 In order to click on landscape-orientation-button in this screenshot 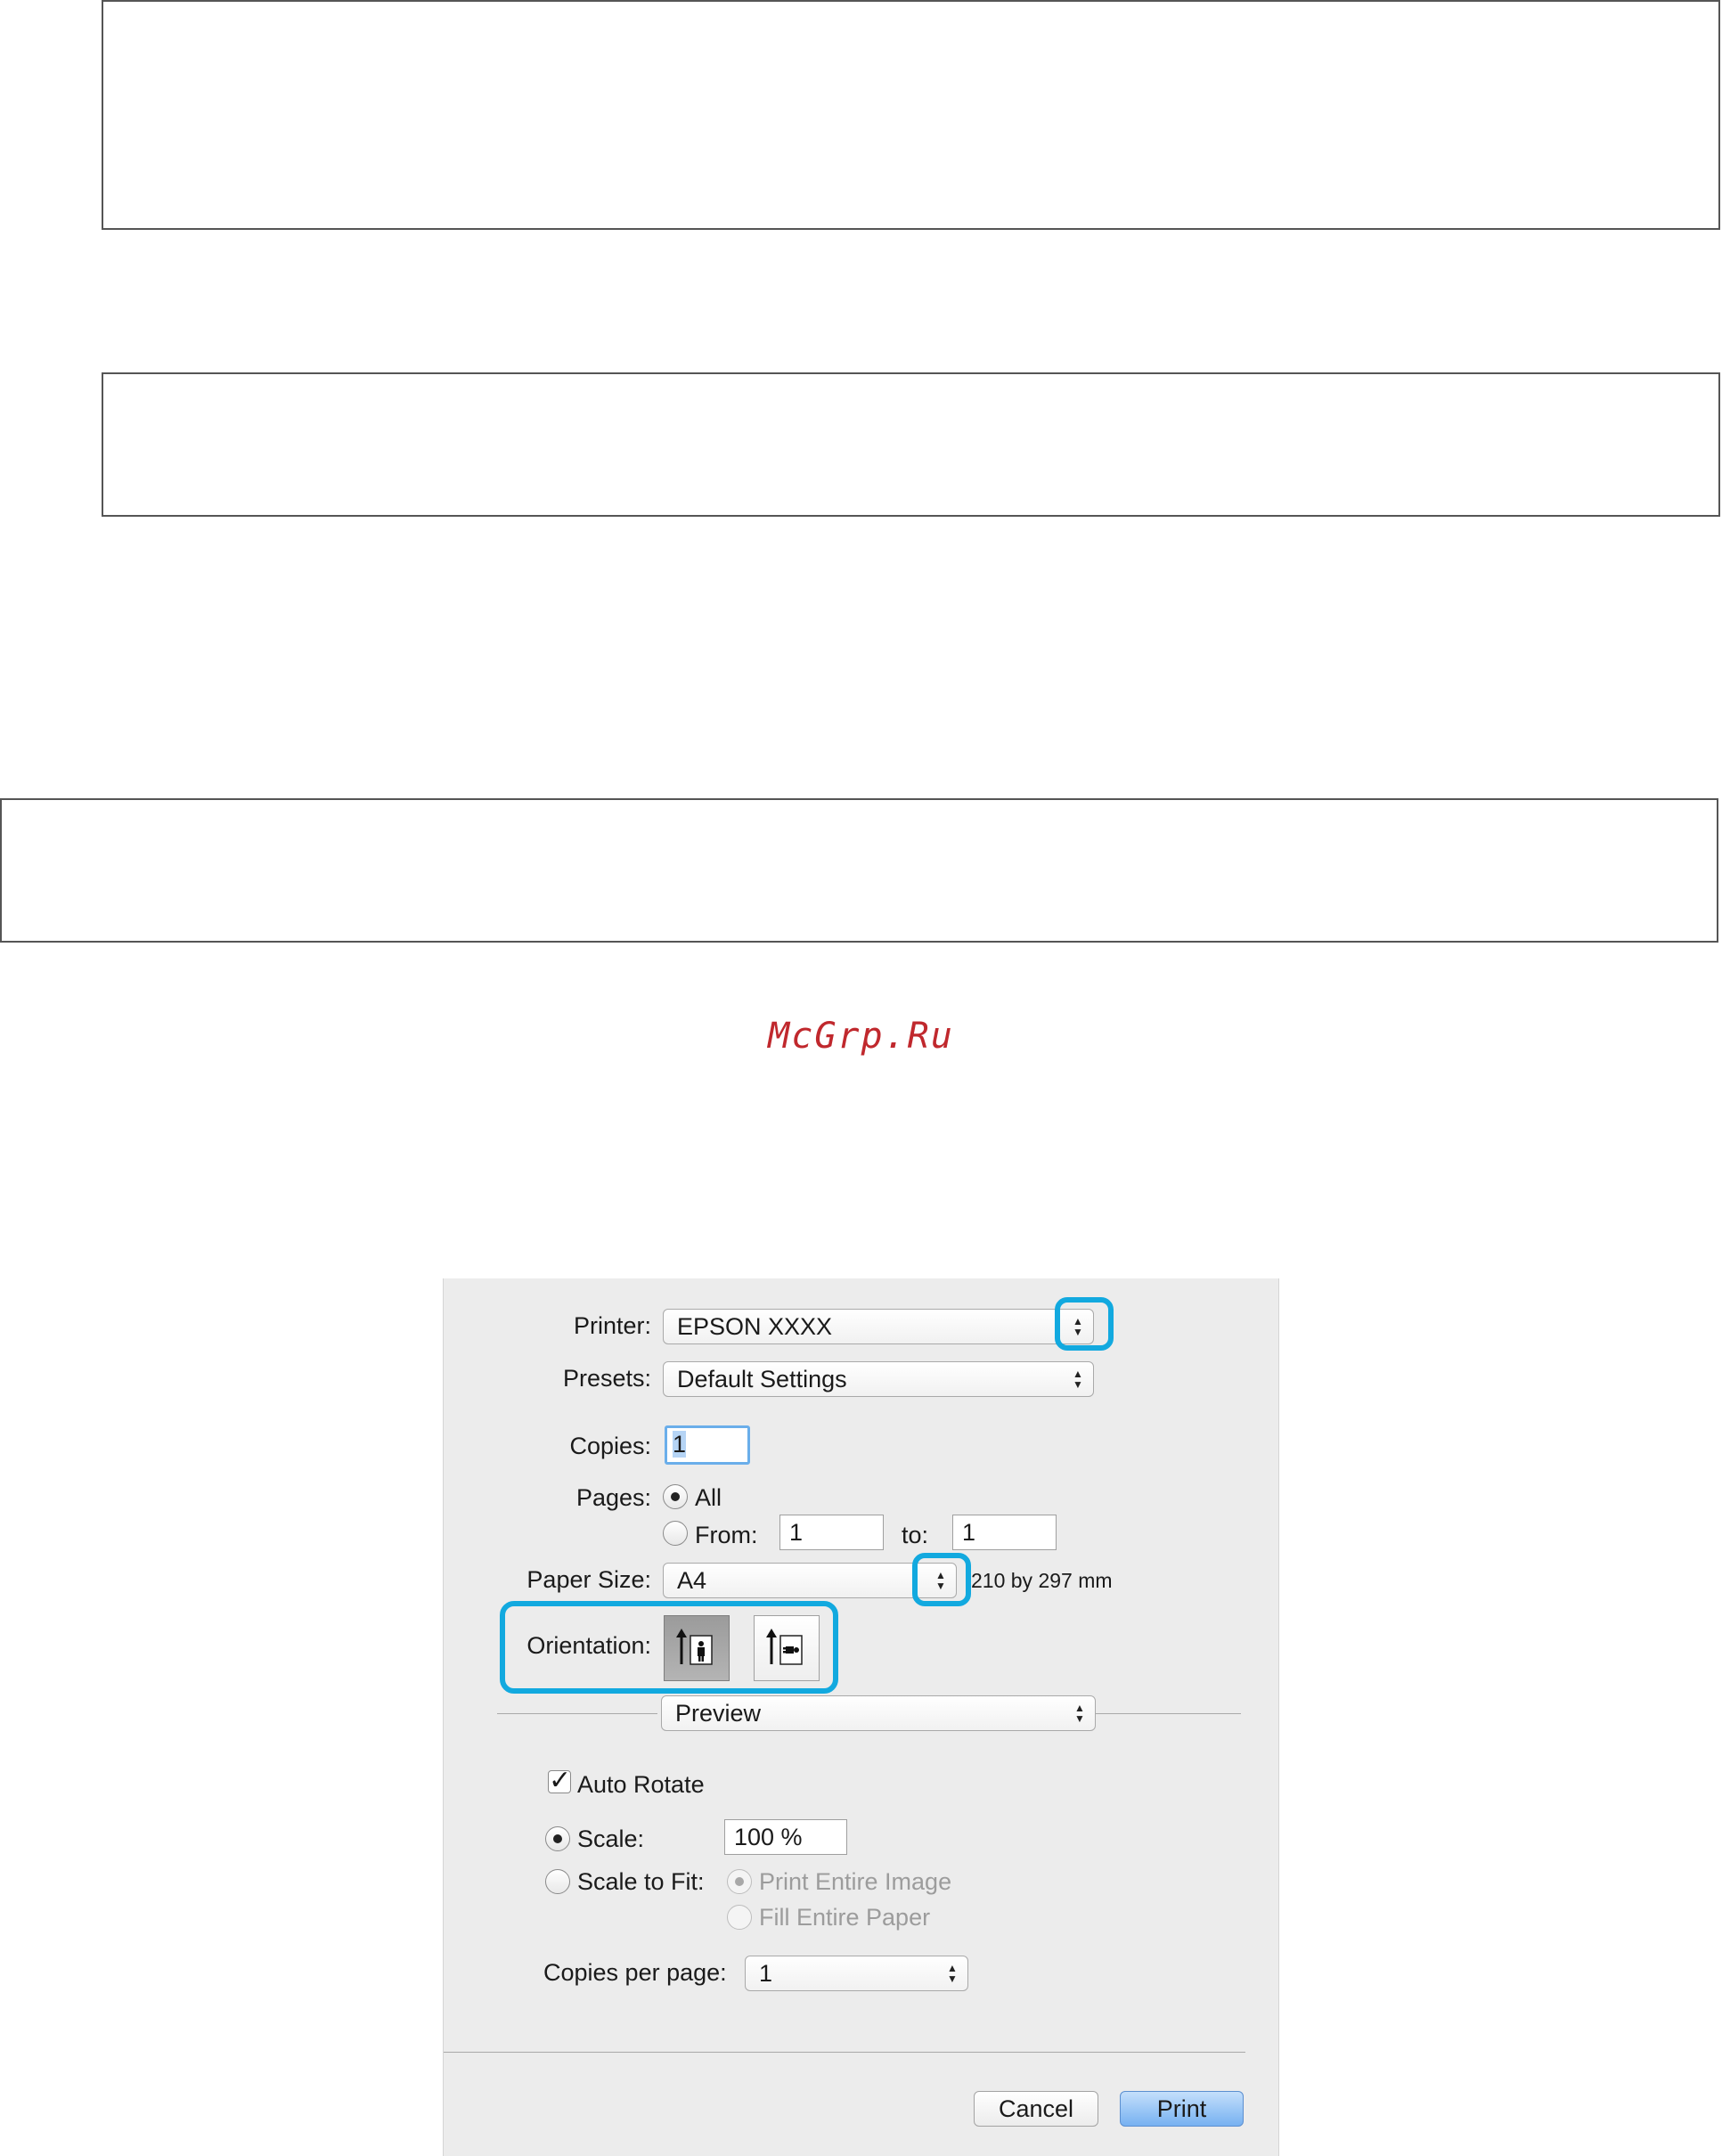, I will do `click(787, 1648)`.